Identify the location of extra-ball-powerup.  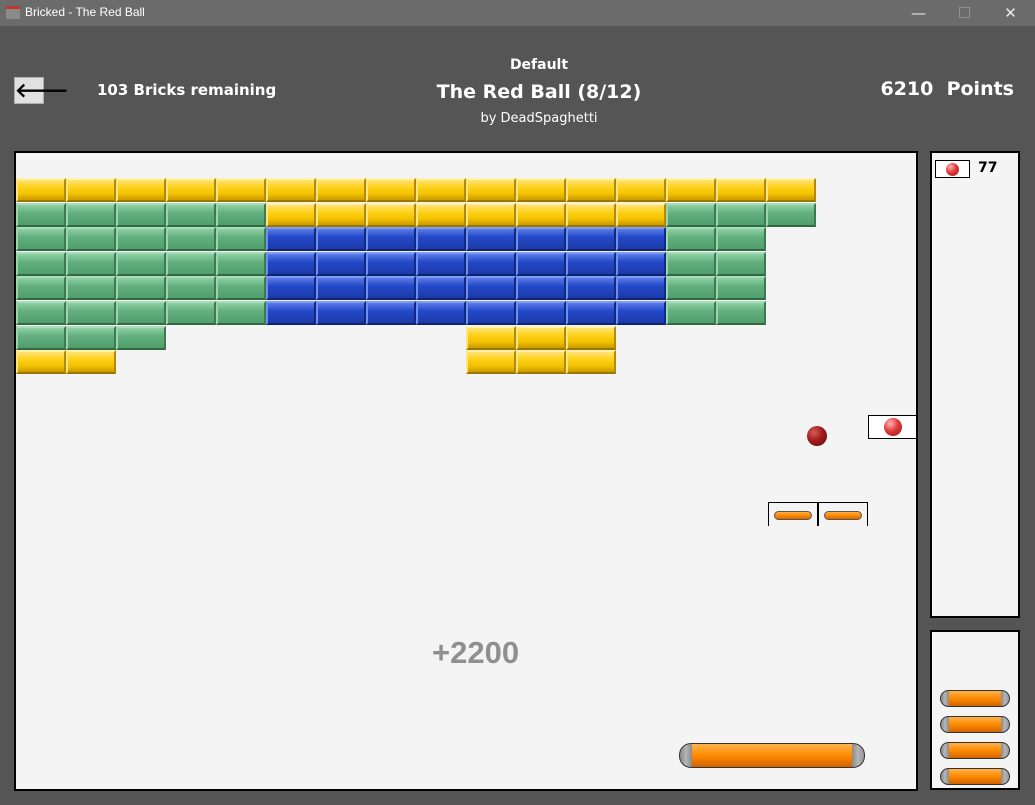
(892, 427).